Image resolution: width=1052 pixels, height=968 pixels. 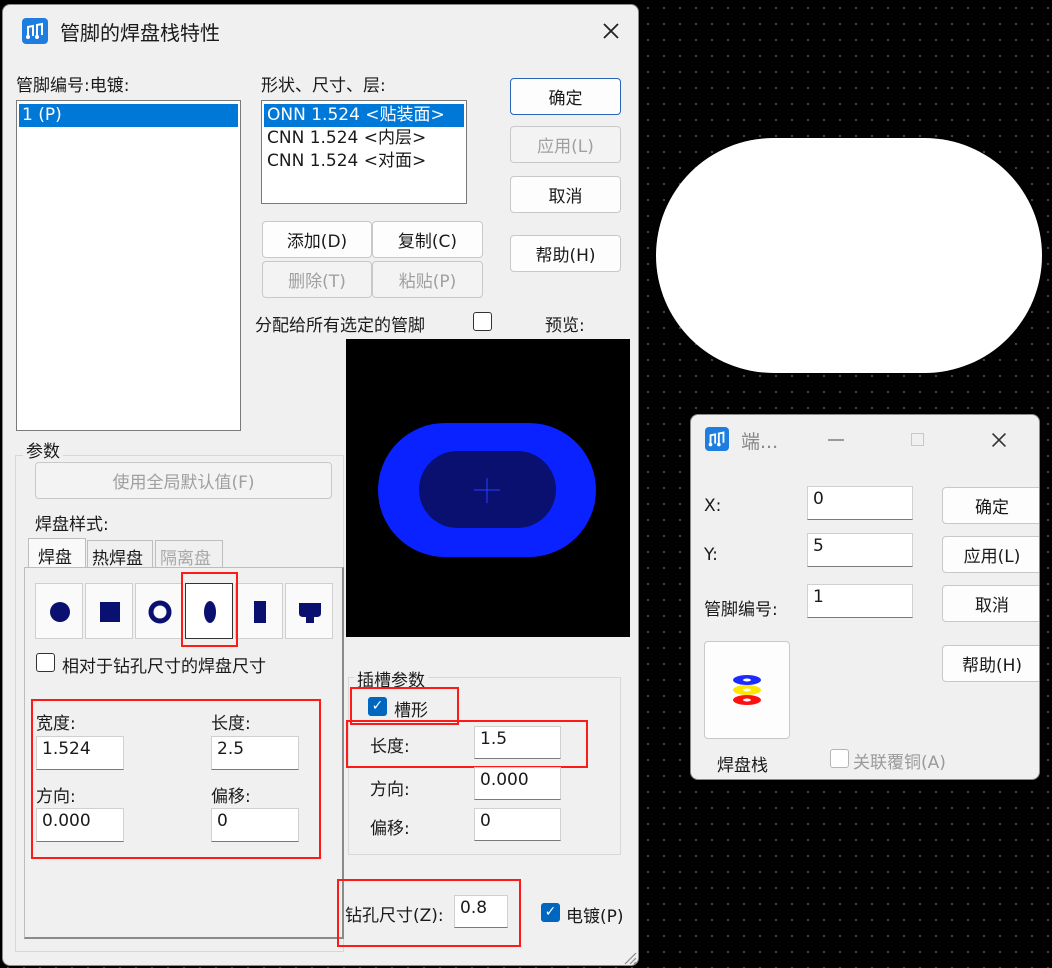 I want to click on padstack-icon, so click(x=747, y=690).